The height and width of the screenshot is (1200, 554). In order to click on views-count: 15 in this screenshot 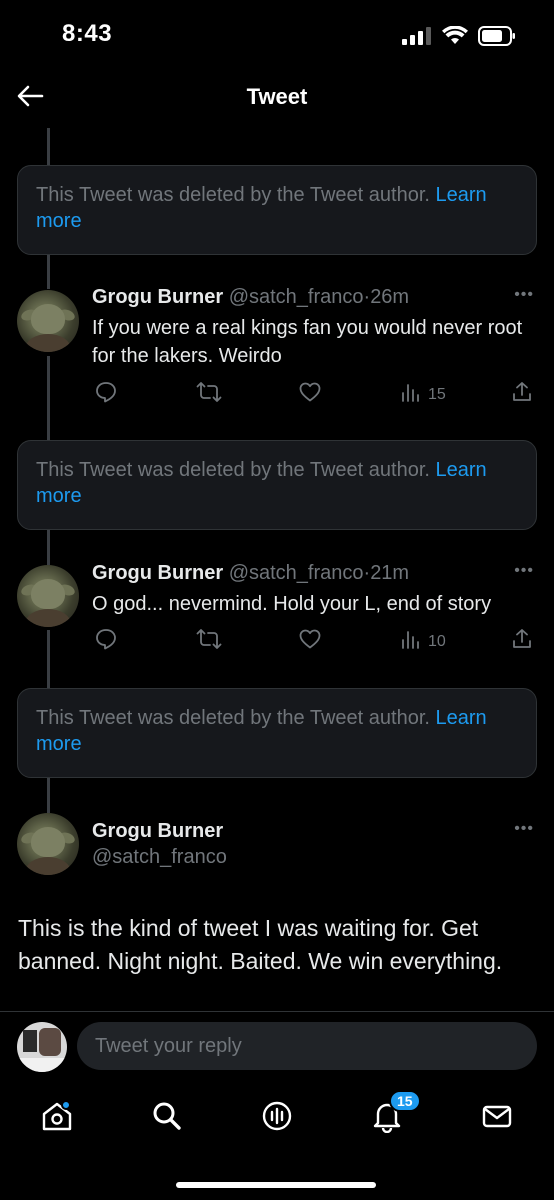, I will do `click(437, 394)`.